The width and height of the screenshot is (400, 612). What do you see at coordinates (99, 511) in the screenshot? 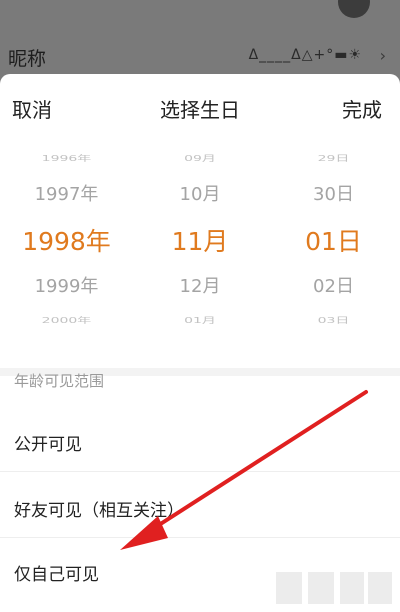
I see `visibility-option-label: 好友可见（相互关注）` at bounding box center [99, 511].